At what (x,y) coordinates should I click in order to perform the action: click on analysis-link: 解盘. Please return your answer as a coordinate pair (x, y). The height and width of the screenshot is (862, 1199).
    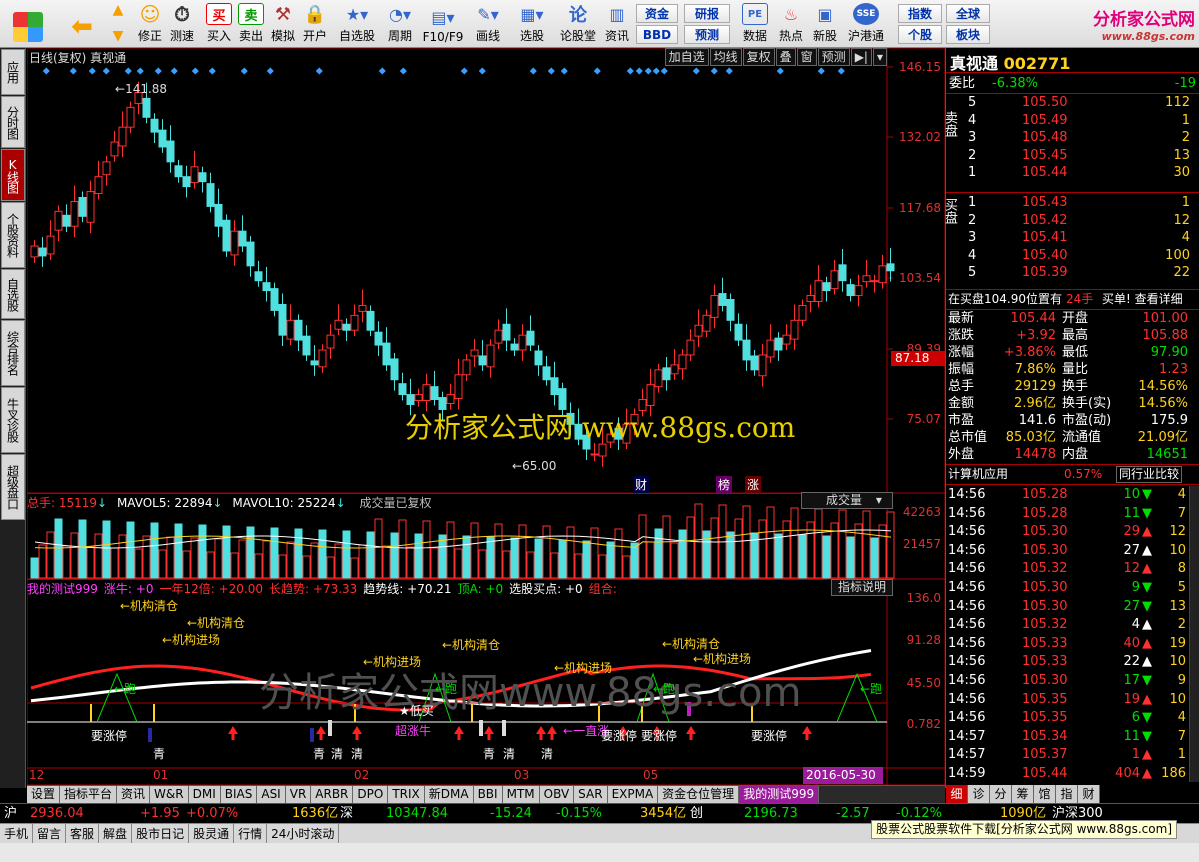
    Looking at the image, I should click on (116, 833).